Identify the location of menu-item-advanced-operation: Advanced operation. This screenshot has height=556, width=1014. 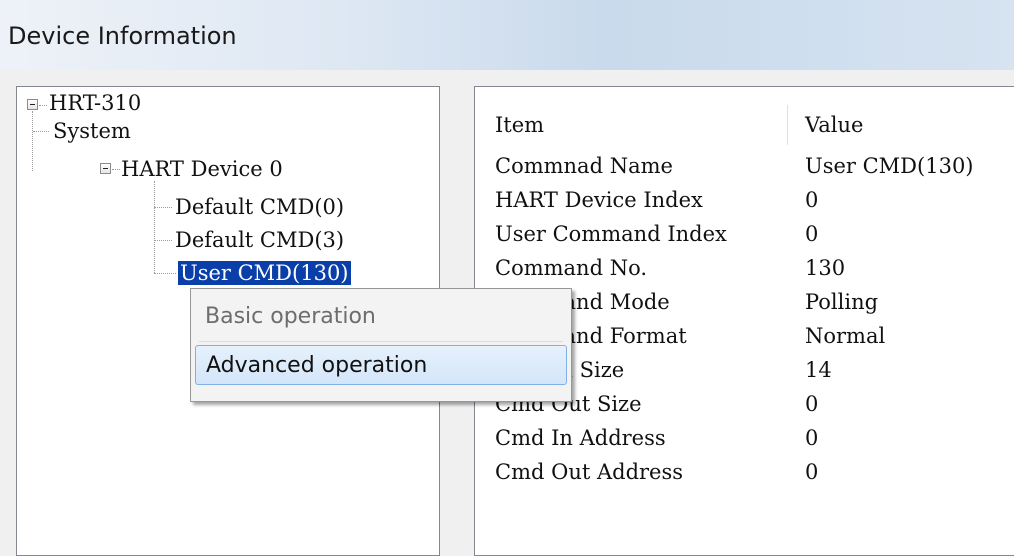
(381, 365).